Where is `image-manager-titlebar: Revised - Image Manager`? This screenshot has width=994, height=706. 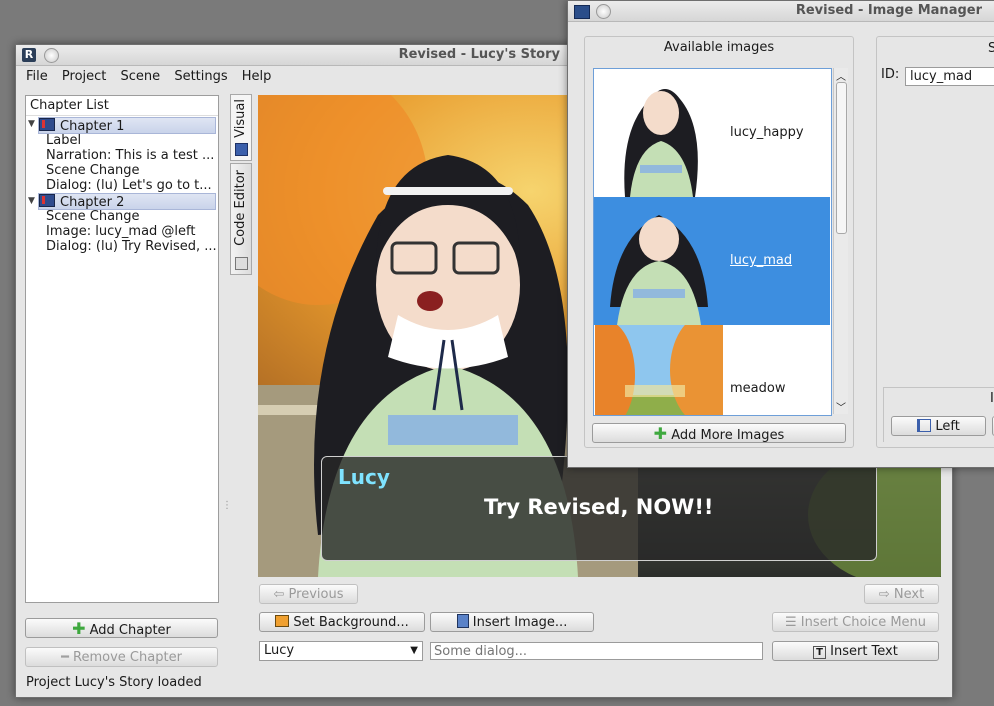 image-manager-titlebar: Revised - Image Manager is located at coordinates (781, 11).